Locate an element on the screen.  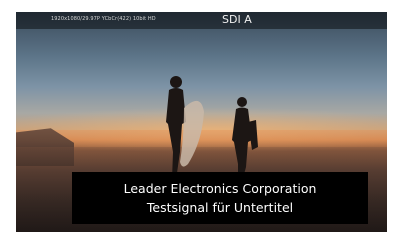
input-source-label: SDI A is located at coordinates (237, 19).